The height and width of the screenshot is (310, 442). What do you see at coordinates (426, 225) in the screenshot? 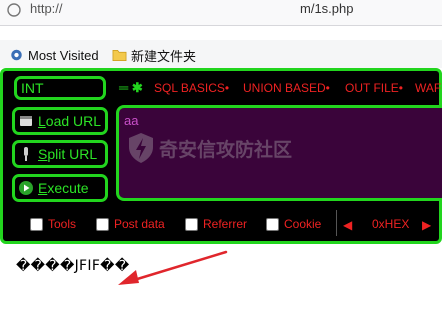
I see `arrow-right-icon: ▶︎` at bounding box center [426, 225].